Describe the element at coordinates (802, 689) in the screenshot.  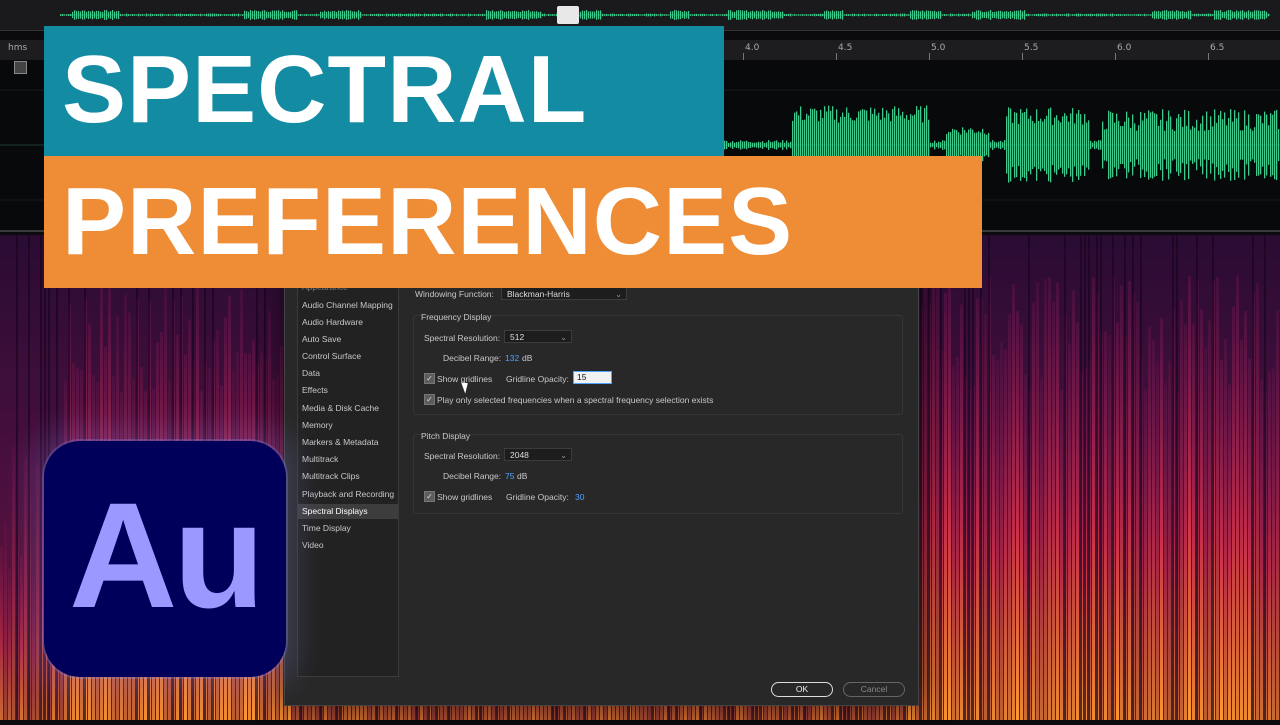
I see `ok-button: OK` at that location.